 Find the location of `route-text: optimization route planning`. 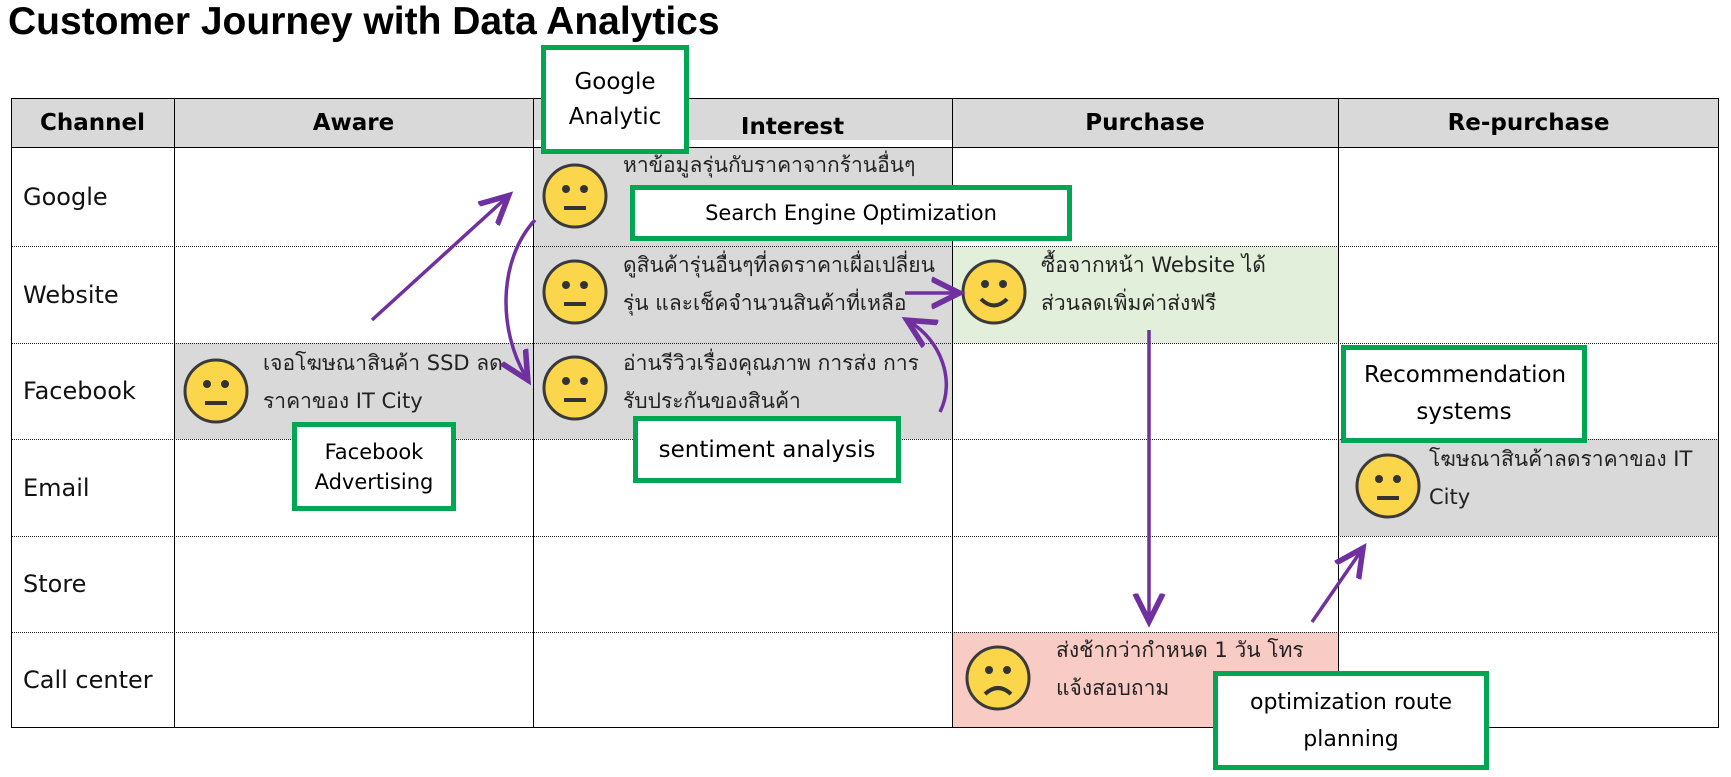

route-text: optimization route planning is located at coordinates (1351, 720).